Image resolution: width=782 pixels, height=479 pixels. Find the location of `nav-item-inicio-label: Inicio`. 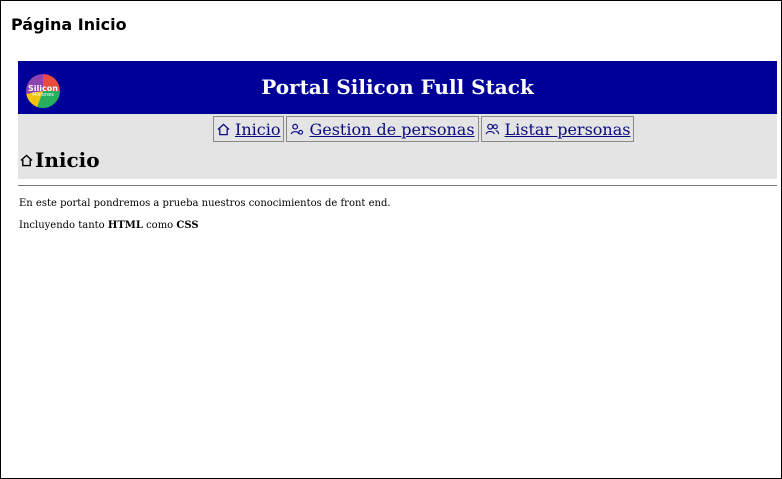

nav-item-inicio-label: Inicio is located at coordinates (258, 129).